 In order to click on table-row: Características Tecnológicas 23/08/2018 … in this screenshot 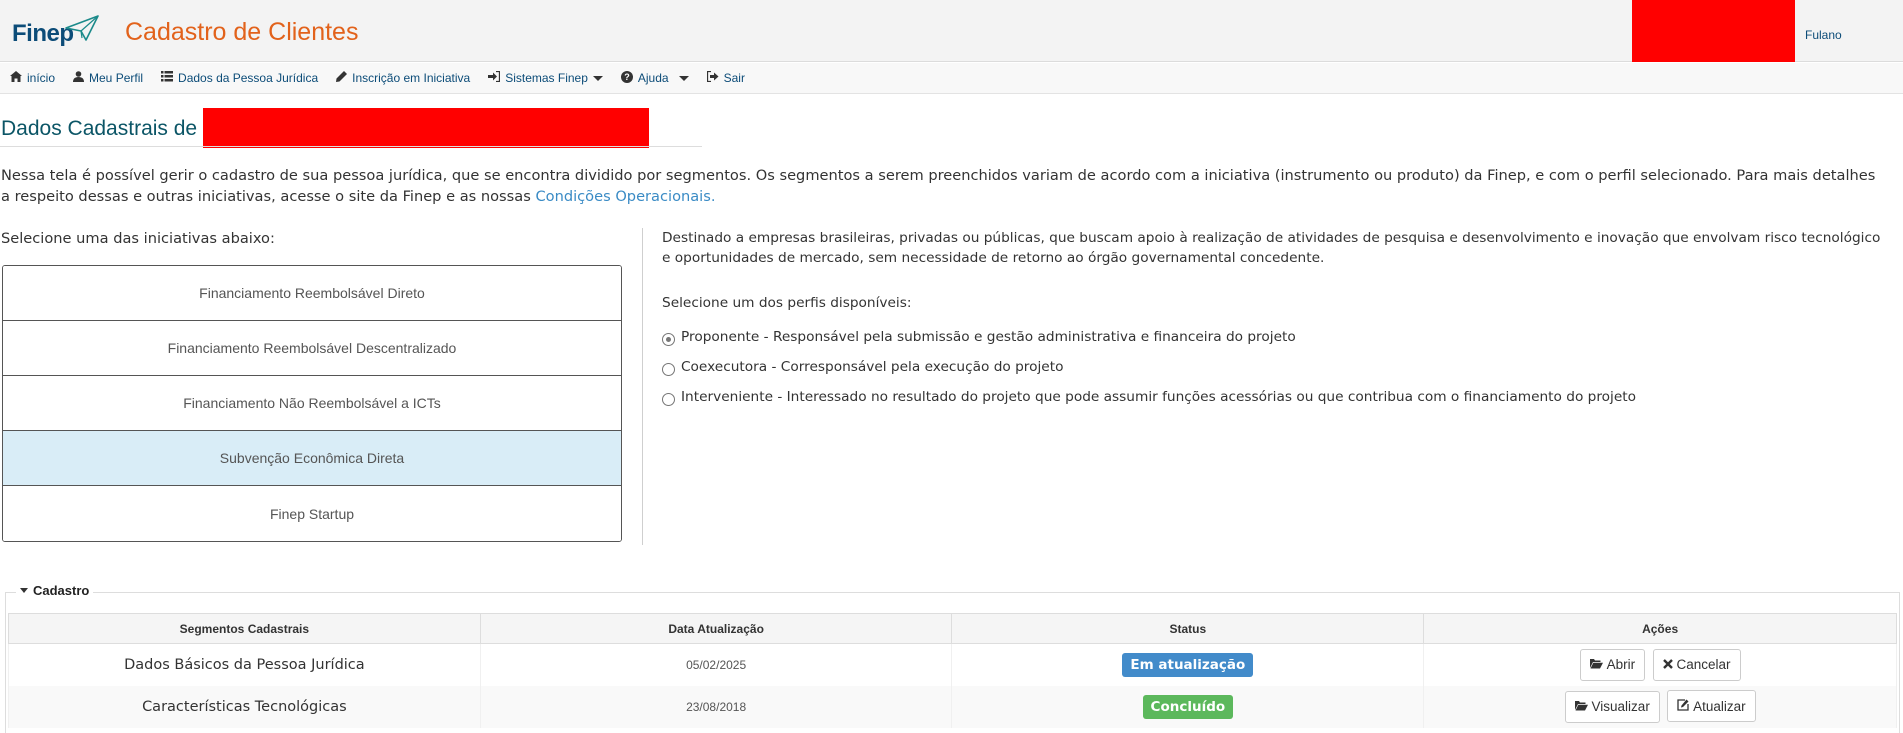, I will do `click(952, 706)`.